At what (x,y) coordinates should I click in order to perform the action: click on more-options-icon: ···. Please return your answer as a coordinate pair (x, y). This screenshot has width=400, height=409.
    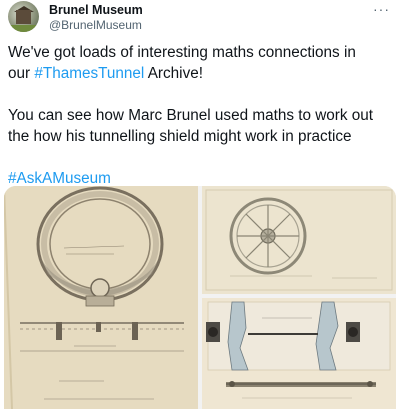
    Looking at the image, I should click on (381, 9).